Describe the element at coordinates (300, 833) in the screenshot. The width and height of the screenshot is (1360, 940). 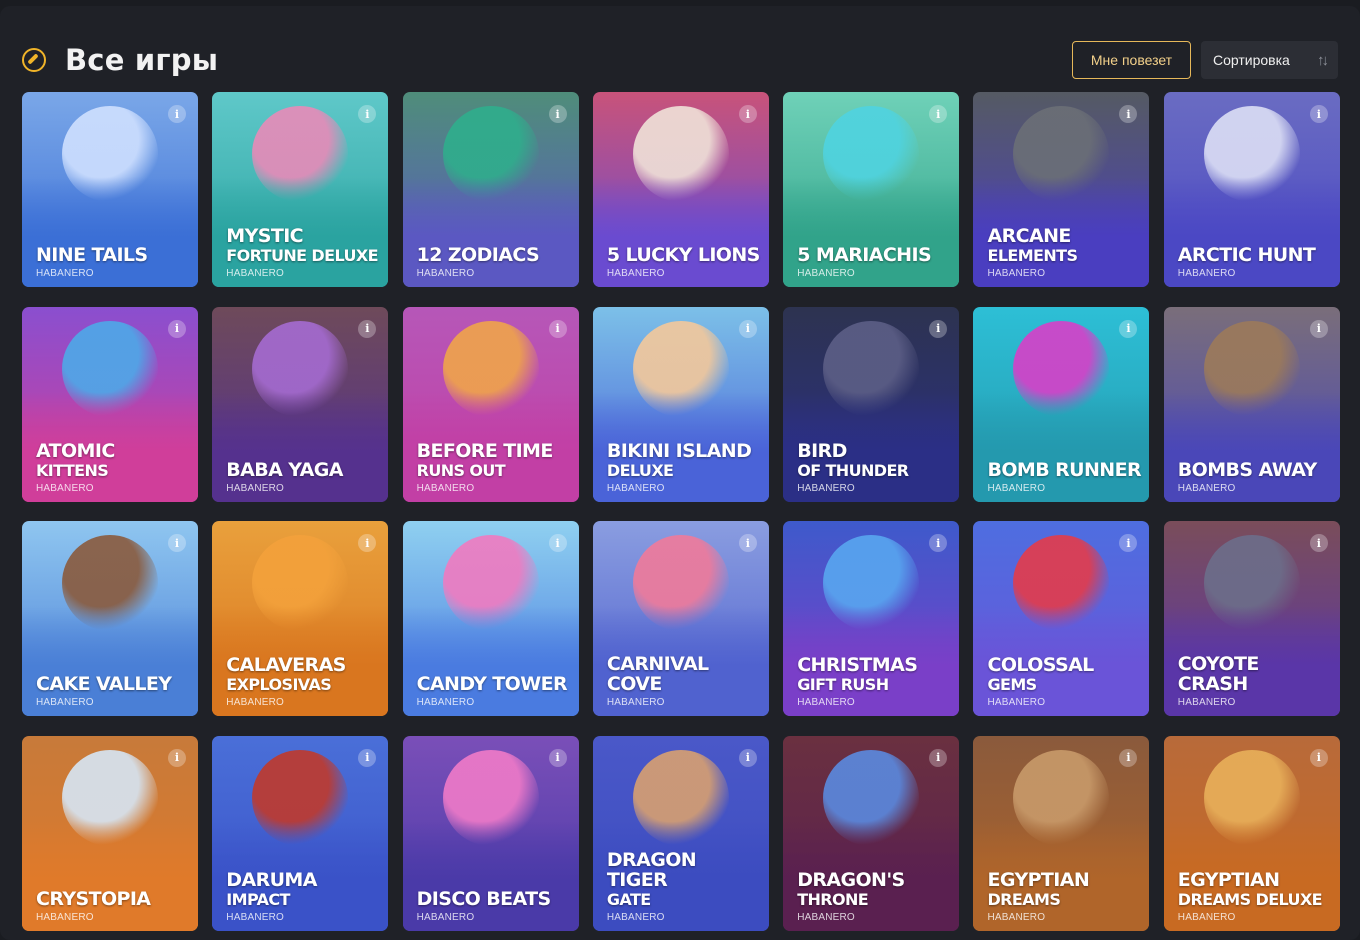
I see `game-card: i DARUMA IMPACT HABANERO` at that location.